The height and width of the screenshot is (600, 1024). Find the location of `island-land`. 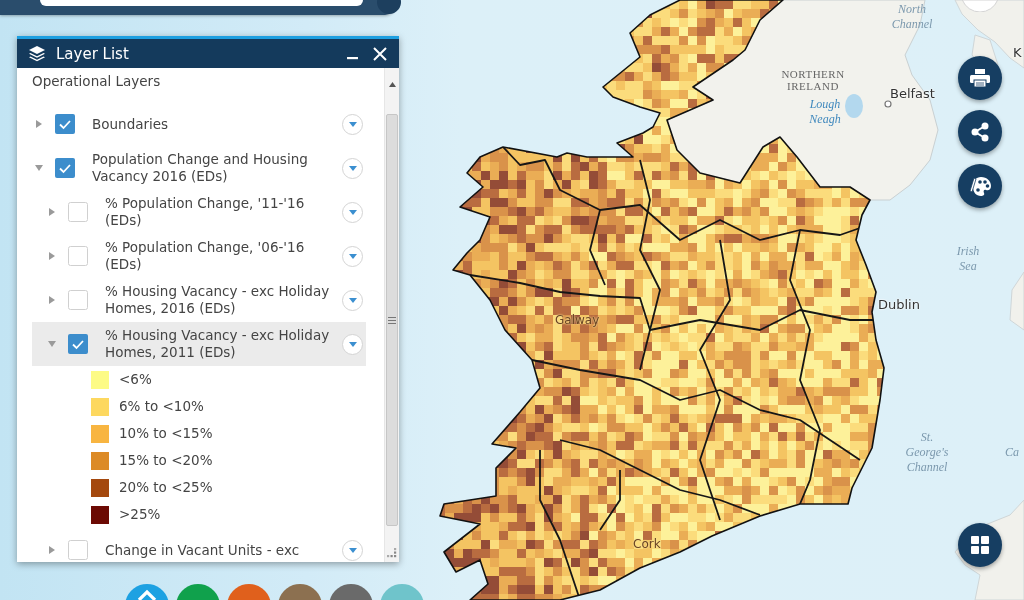

island-land is located at coordinates (1016, 301).